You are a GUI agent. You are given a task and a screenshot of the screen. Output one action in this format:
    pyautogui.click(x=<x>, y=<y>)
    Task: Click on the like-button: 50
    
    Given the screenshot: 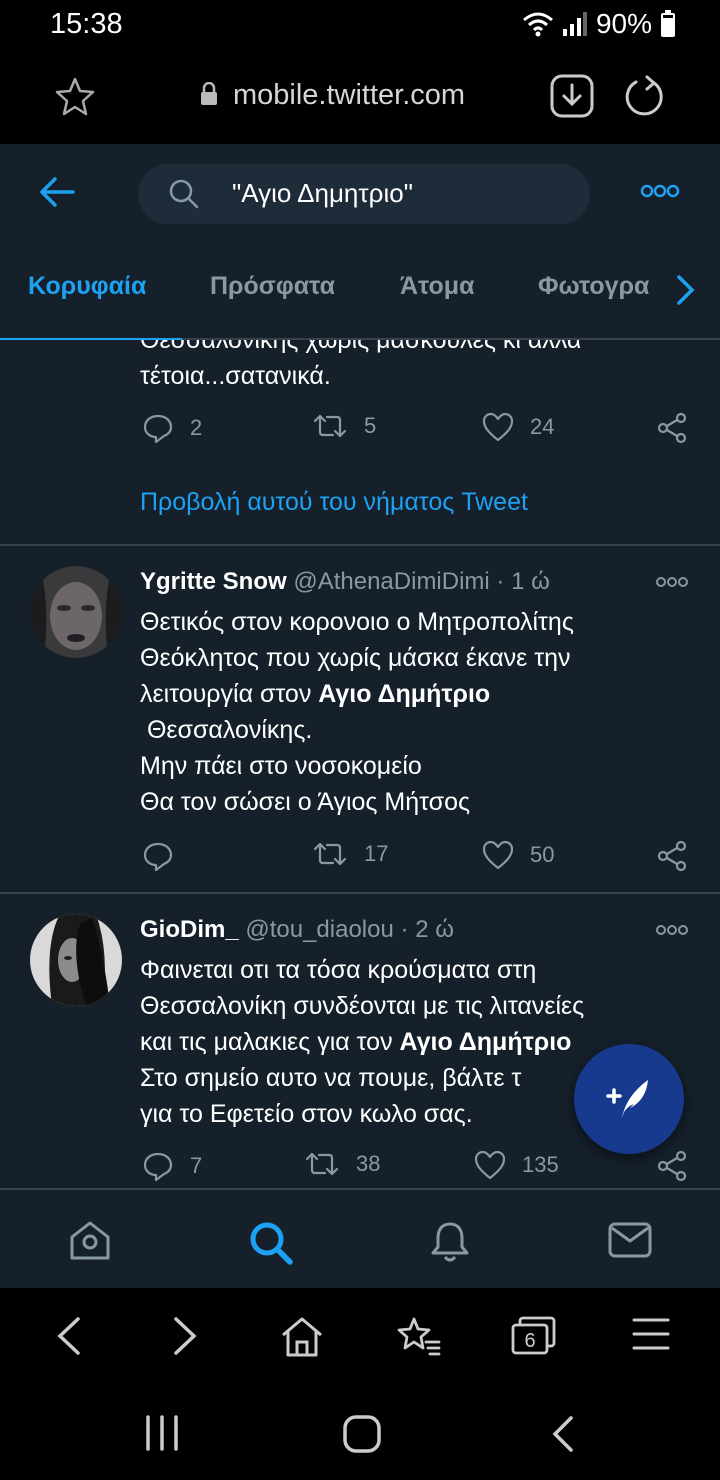 What is the action you would take?
    pyautogui.click(x=518, y=855)
    